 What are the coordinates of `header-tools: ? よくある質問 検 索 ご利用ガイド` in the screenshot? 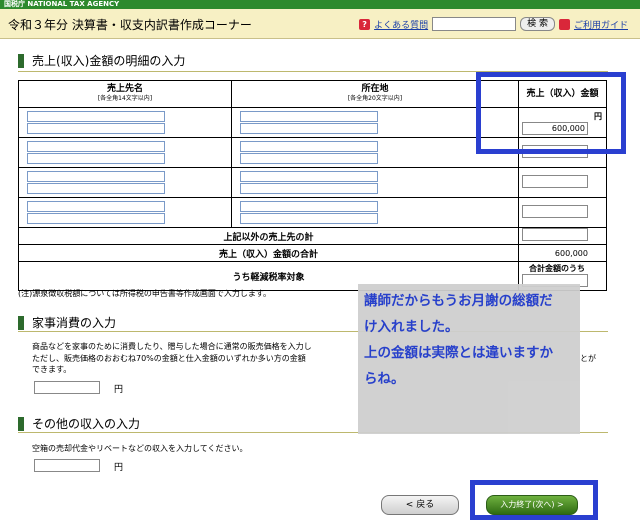 It's located at (493, 24).